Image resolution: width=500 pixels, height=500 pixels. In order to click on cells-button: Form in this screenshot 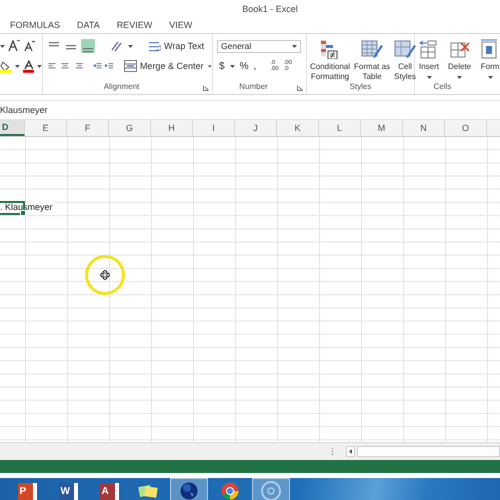, I will do `click(489, 59)`.